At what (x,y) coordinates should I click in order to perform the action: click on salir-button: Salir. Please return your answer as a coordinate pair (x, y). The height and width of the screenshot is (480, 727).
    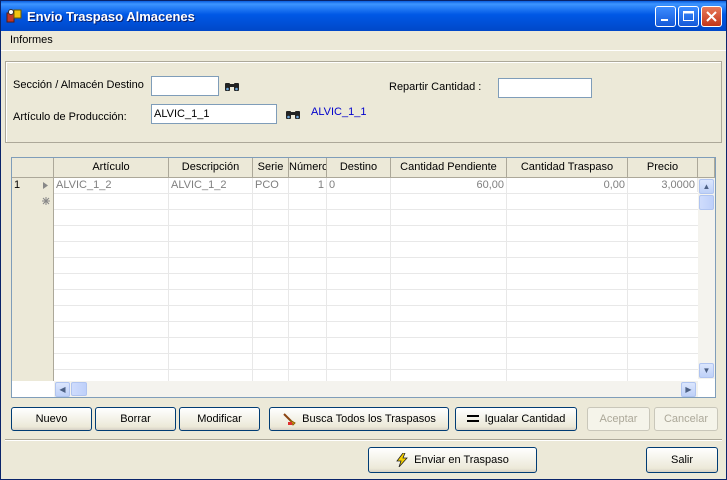
    Looking at the image, I should click on (682, 460).